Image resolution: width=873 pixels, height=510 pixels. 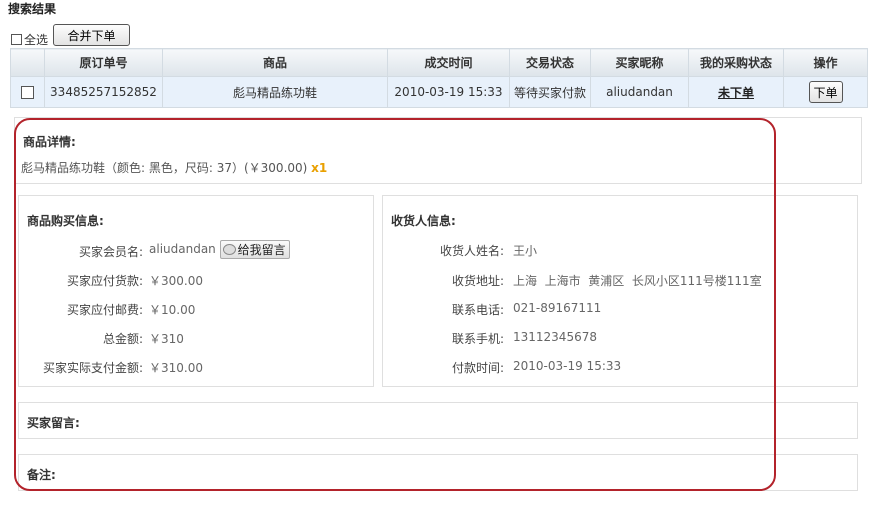 What do you see at coordinates (438, 472) in the screenshot?
I see `remark-panel: 备注:` at bounding box center [438, 472].